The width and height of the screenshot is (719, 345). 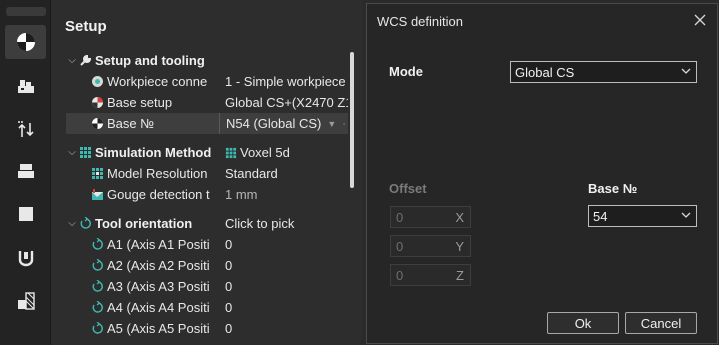 I want to click on tree-group-tool-orientation: ⌵ Tool orientation Click to pick, so click(x=207, y=223).